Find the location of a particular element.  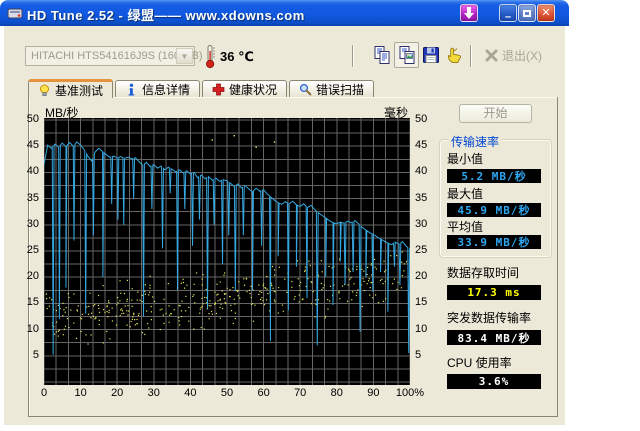

burst-rate-label: 突发数据传输率 is located at coordinates (489, 318).